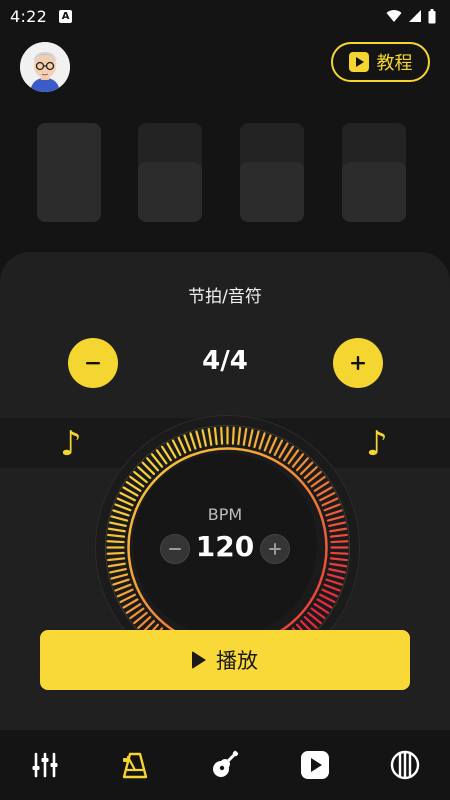  I want to click on nav-drum, so click(405, 765).